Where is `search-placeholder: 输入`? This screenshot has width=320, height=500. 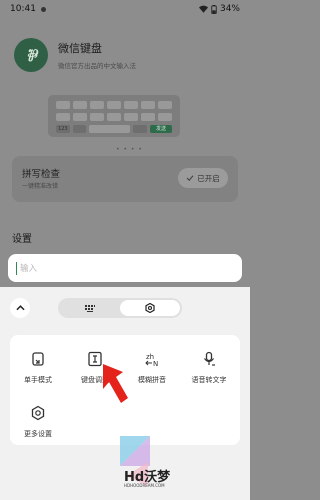
search-placeholder: 输入 is located at coordinates (29, 269).